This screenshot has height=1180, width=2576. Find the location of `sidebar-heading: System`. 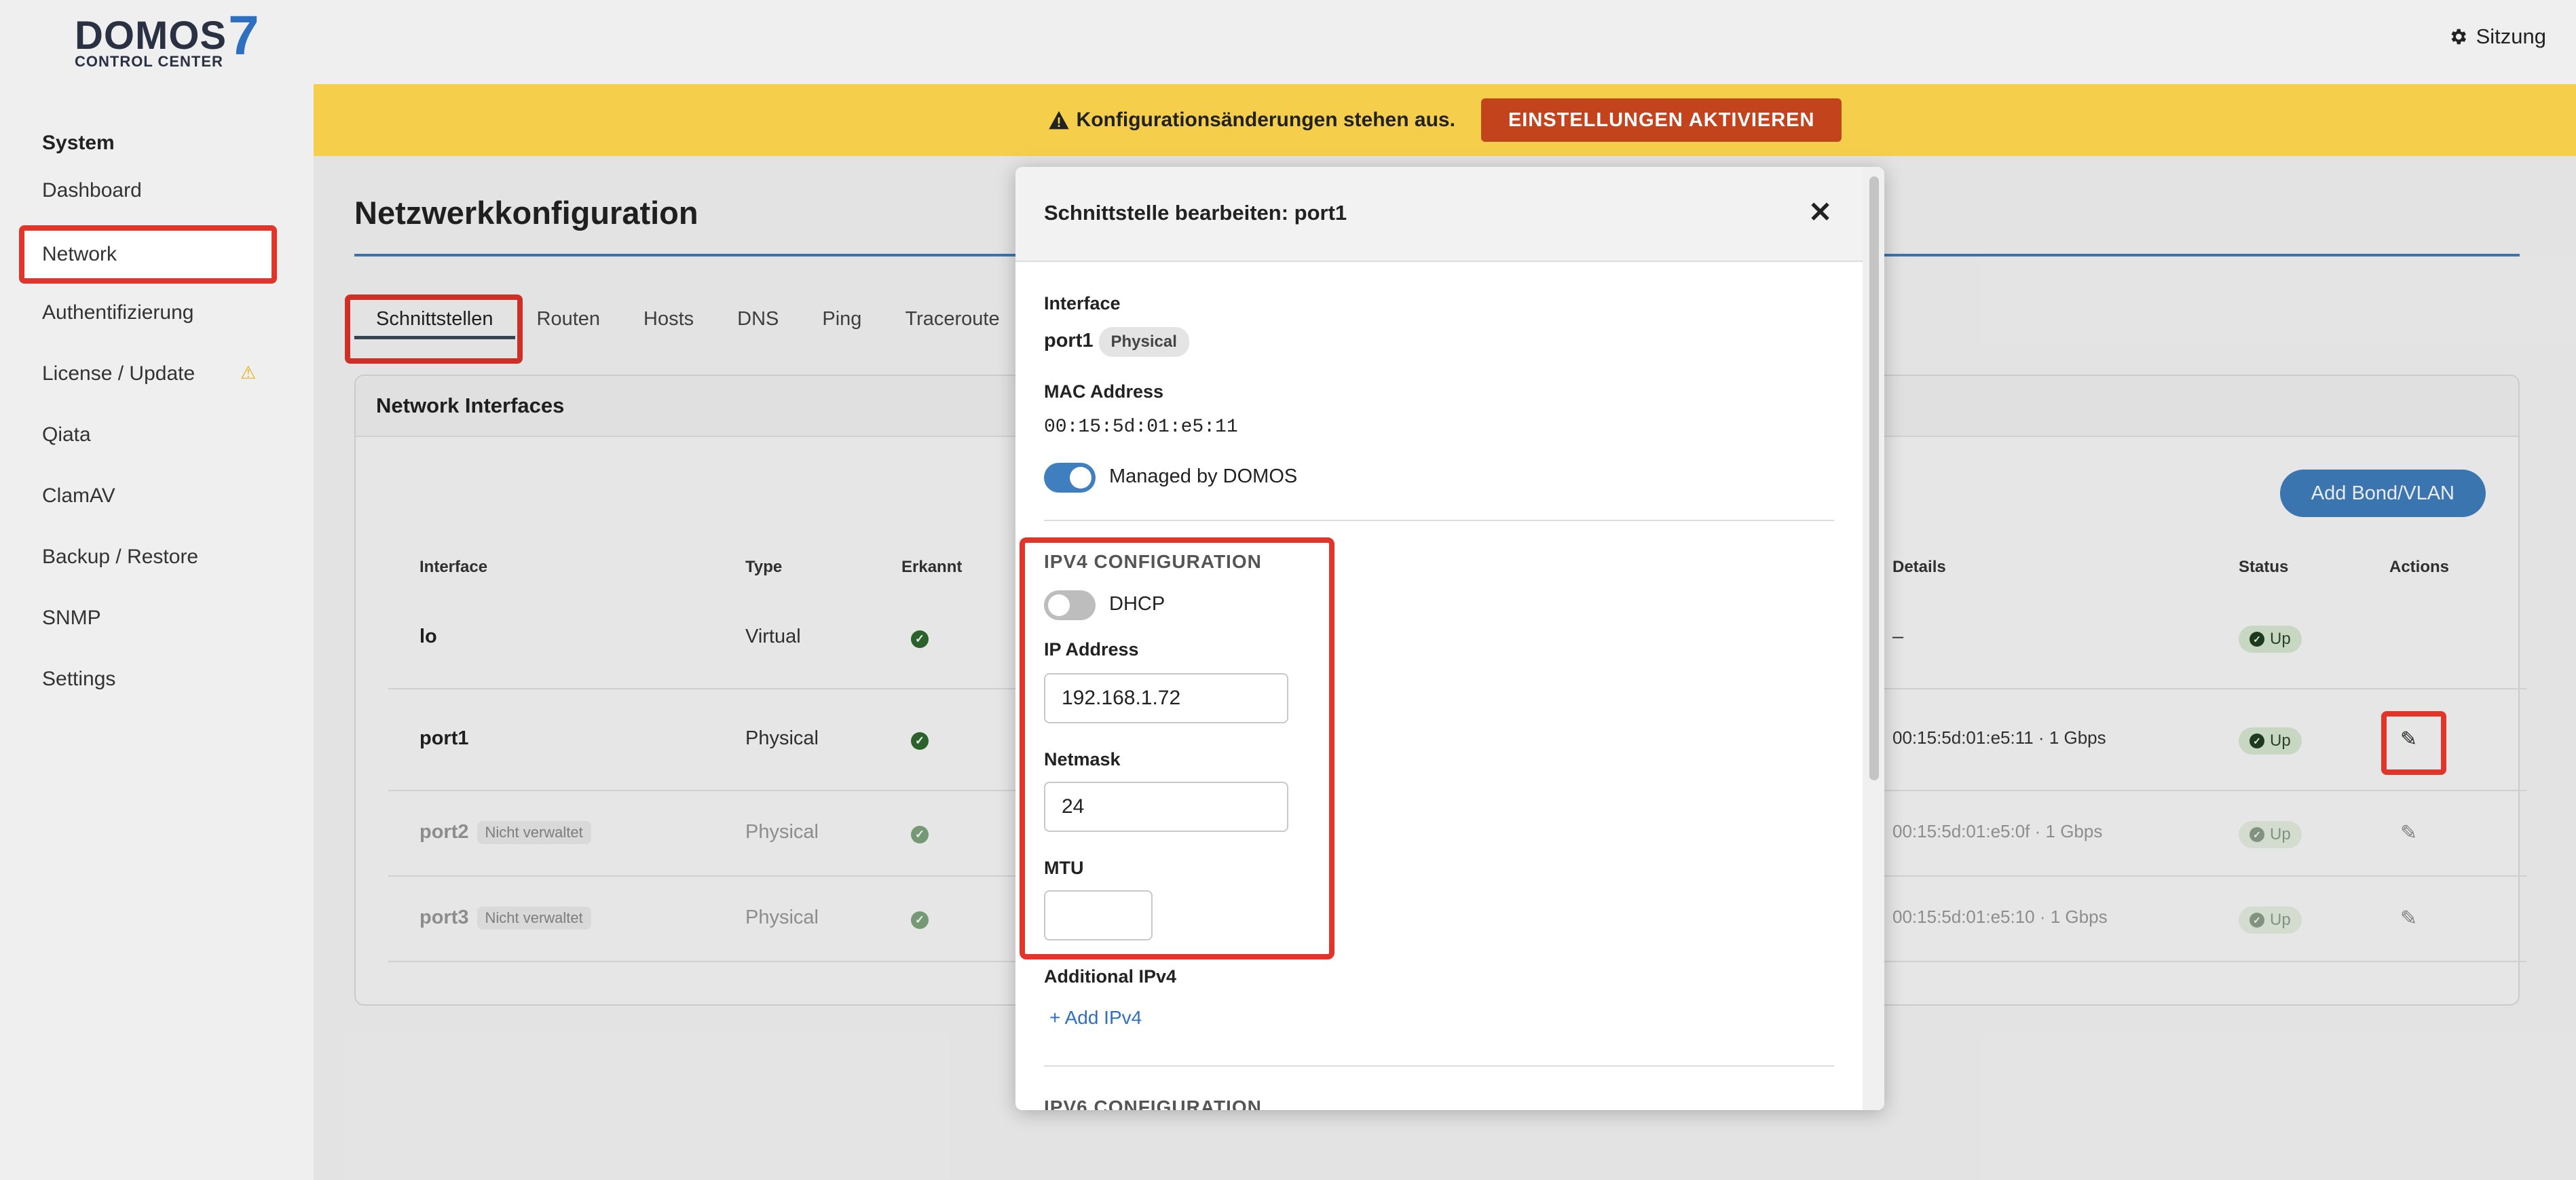

sidebar-heading: System is located at coordinates (78, 143).